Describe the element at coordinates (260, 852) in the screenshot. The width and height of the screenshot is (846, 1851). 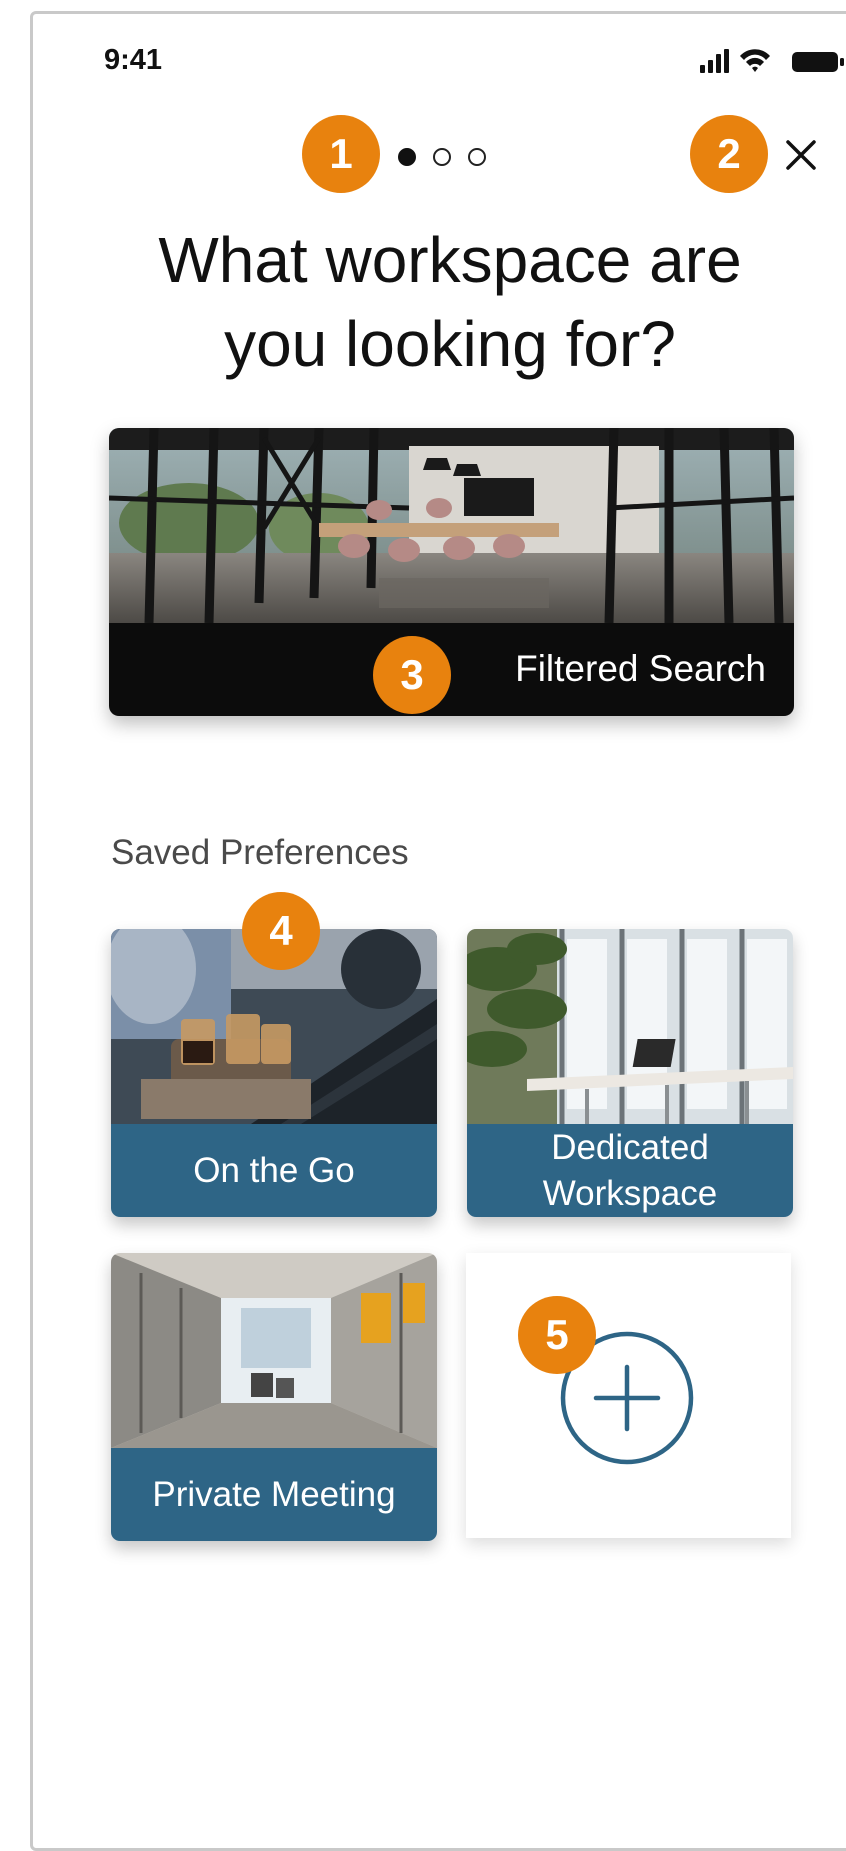
I see `saved-preferences-title: Saved Preferences` at that location.